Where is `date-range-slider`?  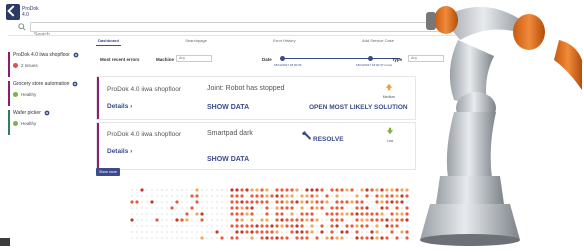 date-range-slider is located at coordinates (340, 58).